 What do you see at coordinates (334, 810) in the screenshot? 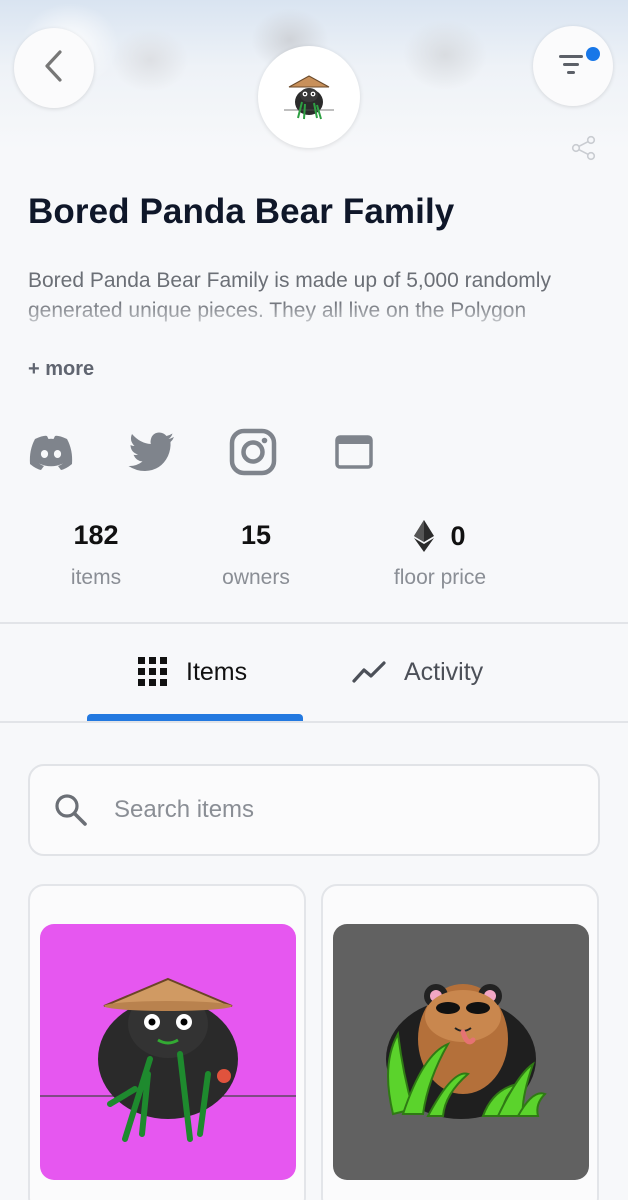
I see `search-input` at bounding box center [334, 810].